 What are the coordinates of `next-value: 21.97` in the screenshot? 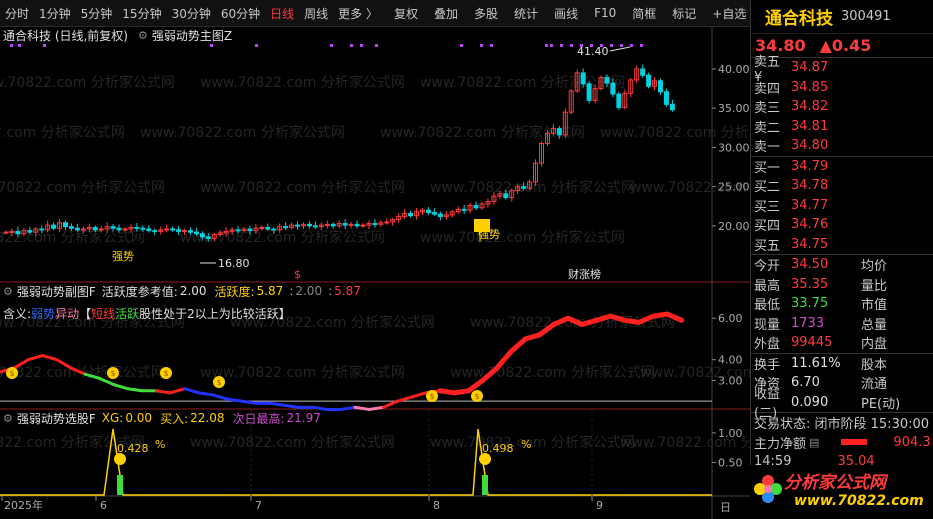 It's located at (303, 418).